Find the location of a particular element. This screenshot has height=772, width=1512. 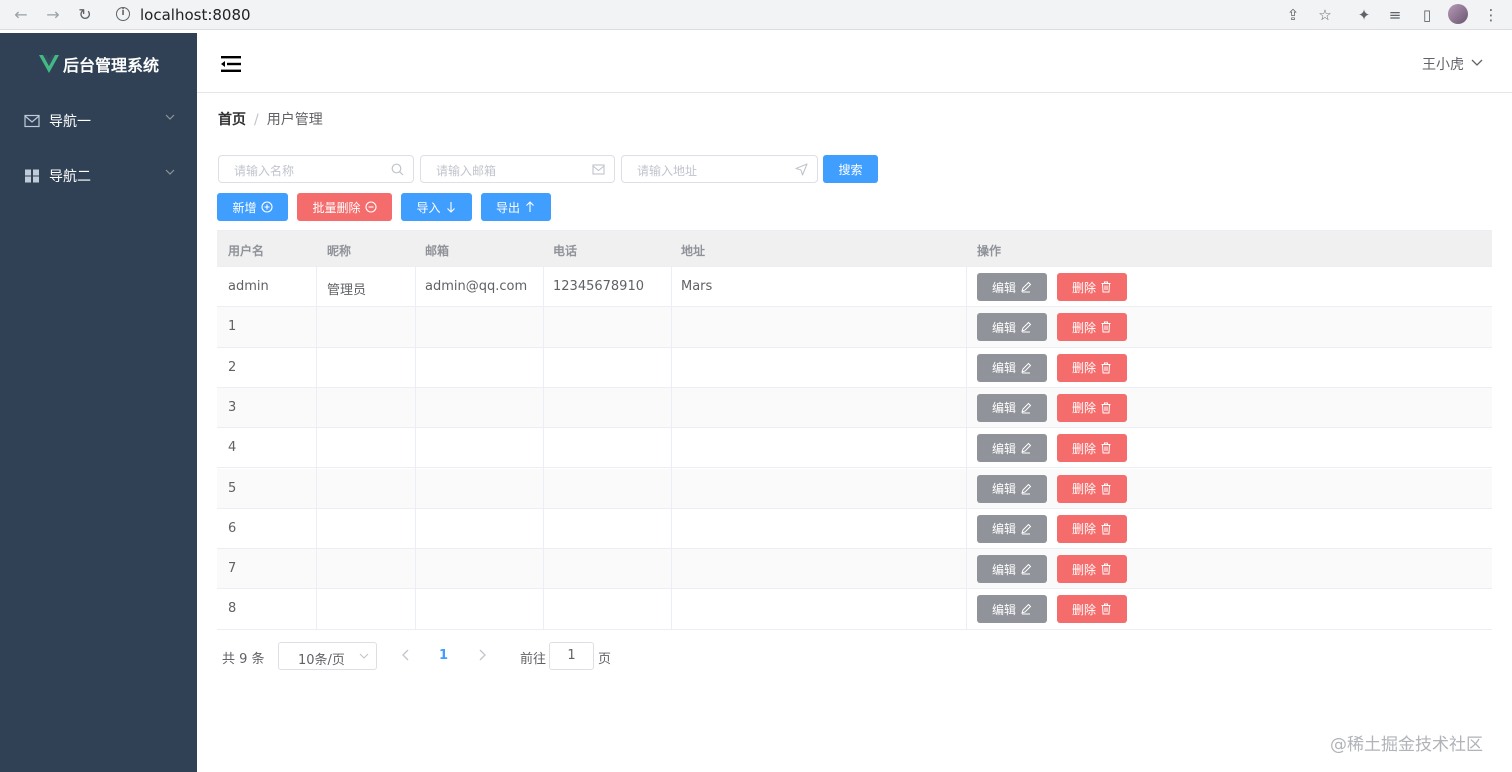

cell-username: 3 is located at coordinates (232, 407).